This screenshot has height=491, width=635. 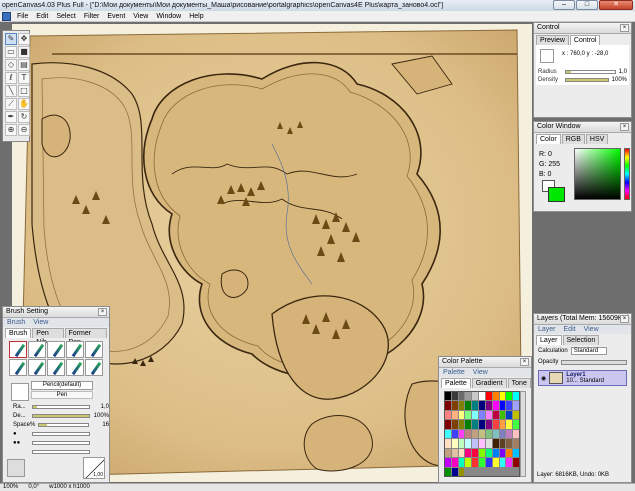 What do you see at coordinates (587, 79) in the screenshot?
I see `density-slider` at bounding box center [587, 79].